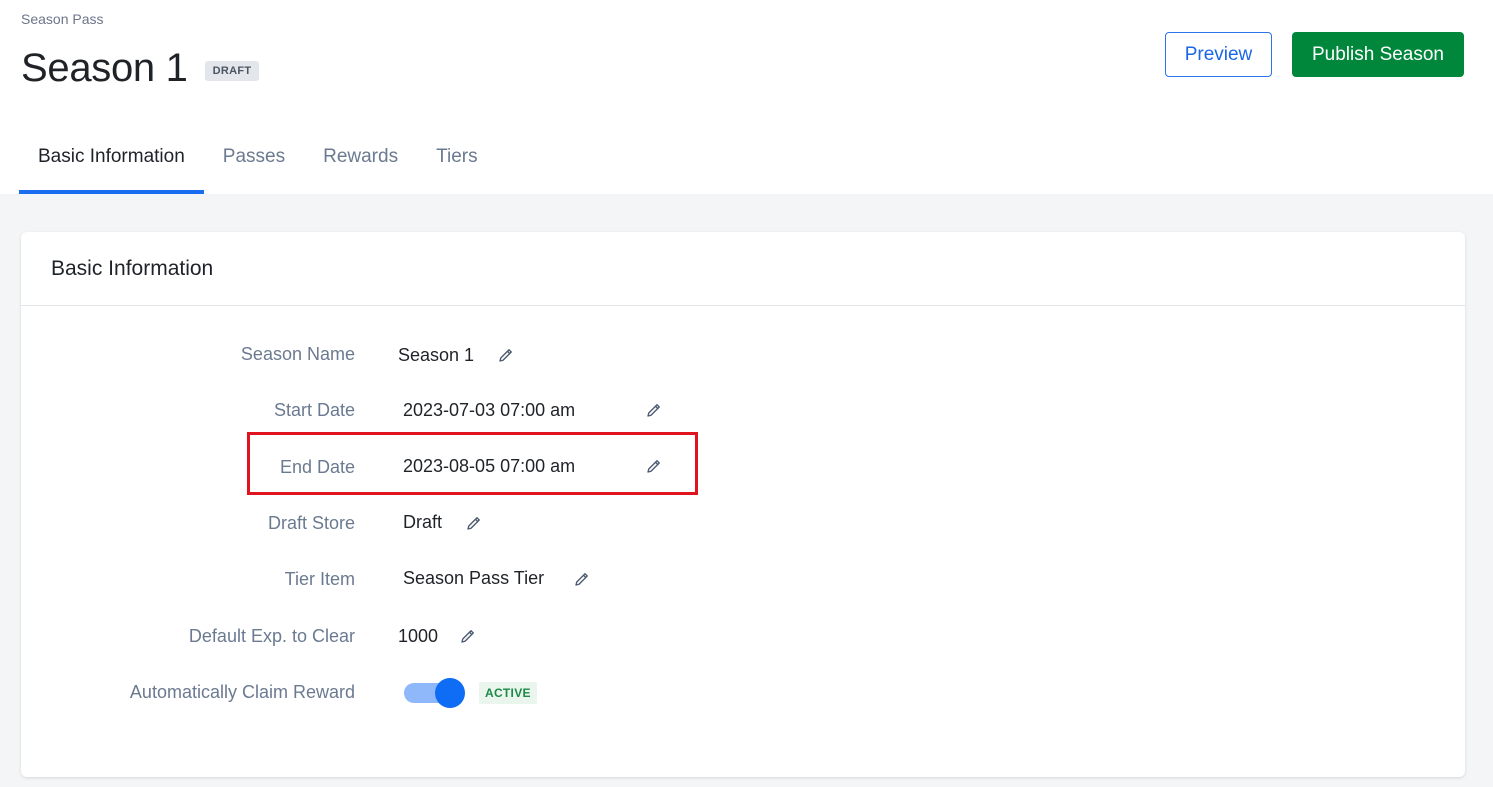  I want to click on start-date-edit-pencil-icon, so click(654, 410).